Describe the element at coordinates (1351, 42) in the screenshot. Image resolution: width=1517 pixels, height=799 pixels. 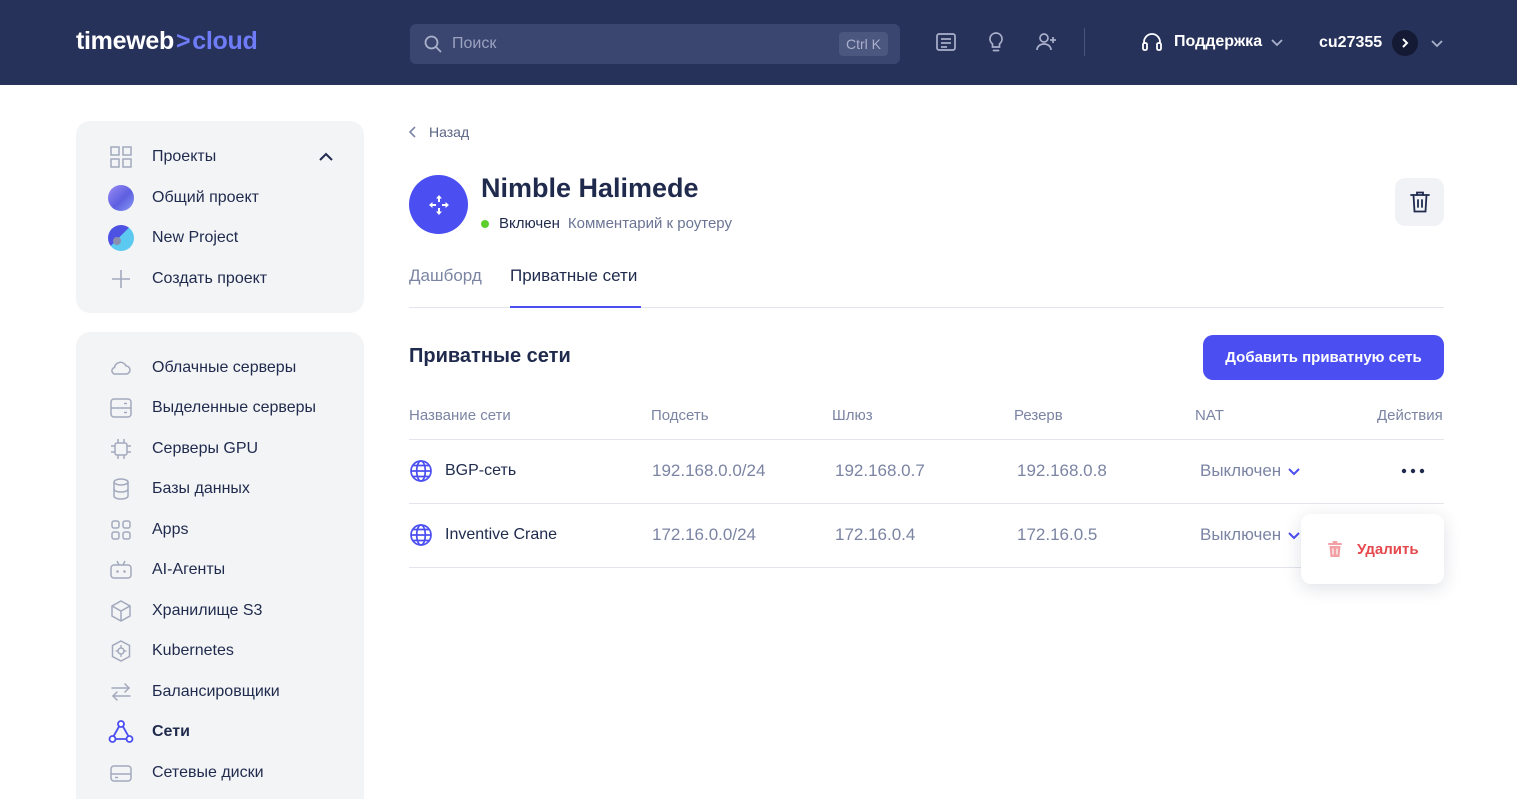
I see `user-label: cu27355` at that location.